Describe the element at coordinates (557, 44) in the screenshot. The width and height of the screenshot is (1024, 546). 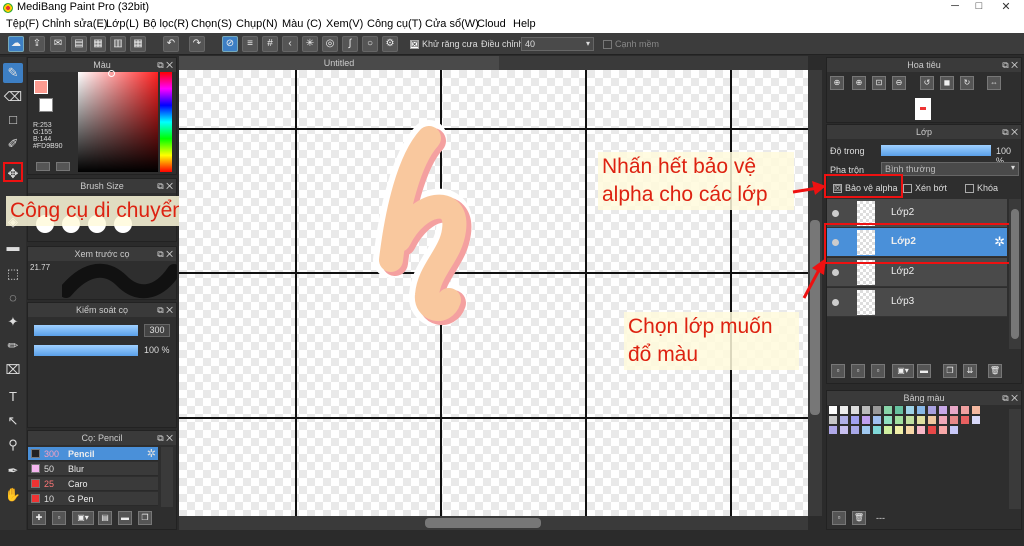
I see `adjust-select: 40 ▾` at that location.